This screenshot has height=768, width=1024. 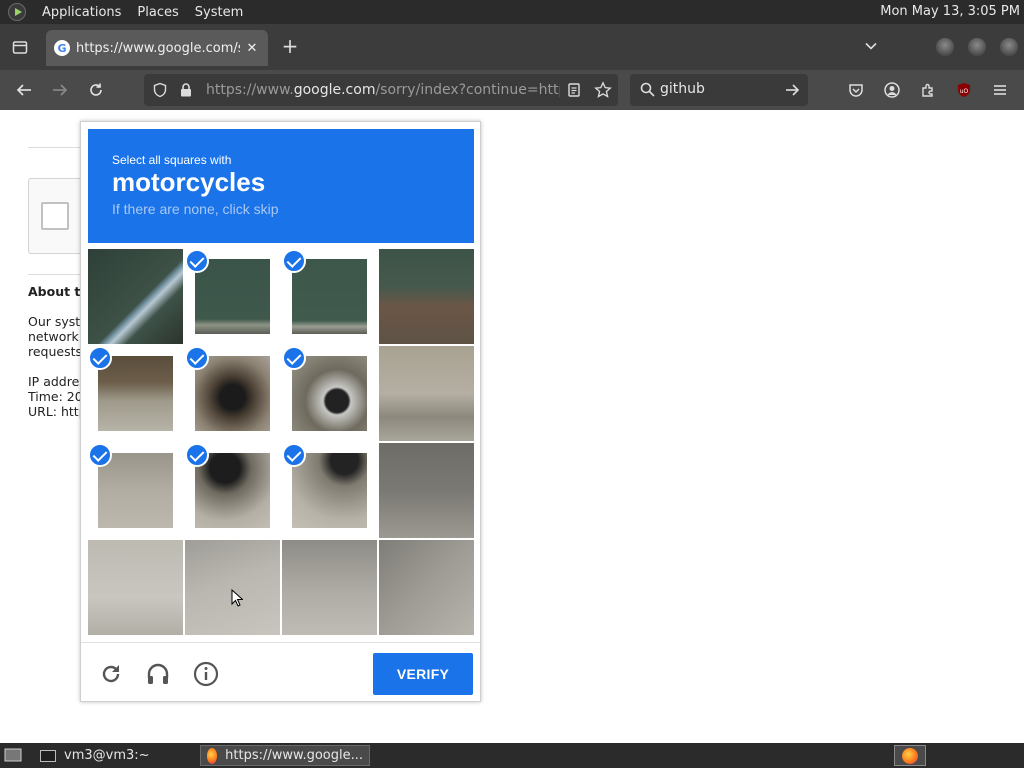 What do you see at coordinates (219, 12) in the screenshot?
I see `menu-system: System` at bounding box center [219, 12].